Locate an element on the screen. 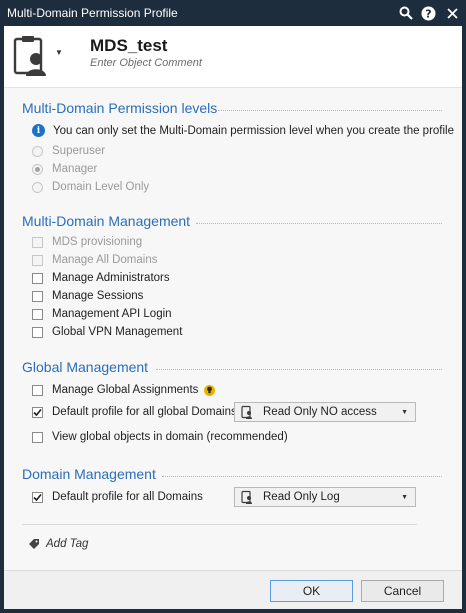 The height and width of the screenshot is (613, 466). checkbox-default-profile-domains: Default profile for all Domains is located at coordinates (117, 497).